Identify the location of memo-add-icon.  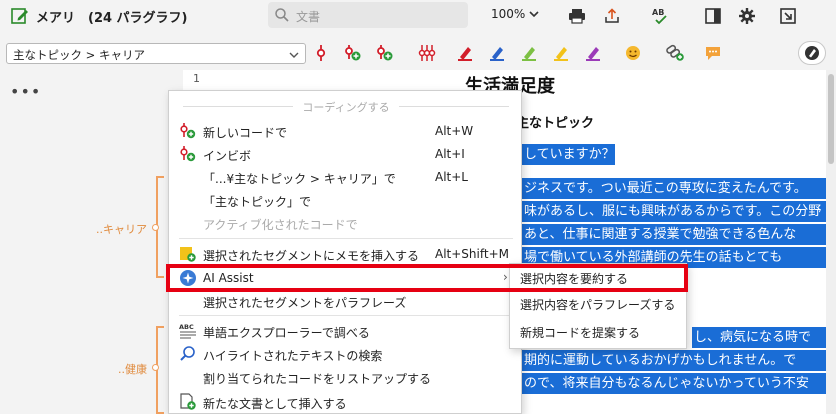
(188, 254).